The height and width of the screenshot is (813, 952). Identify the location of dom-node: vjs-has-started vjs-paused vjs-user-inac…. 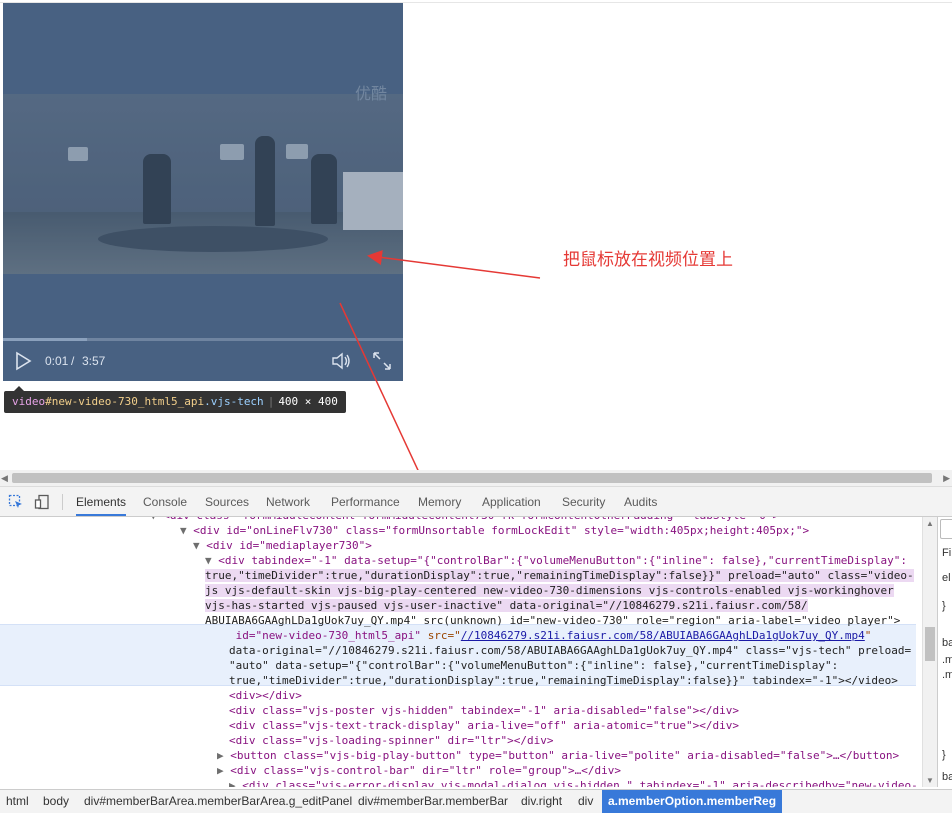
(506, 605).